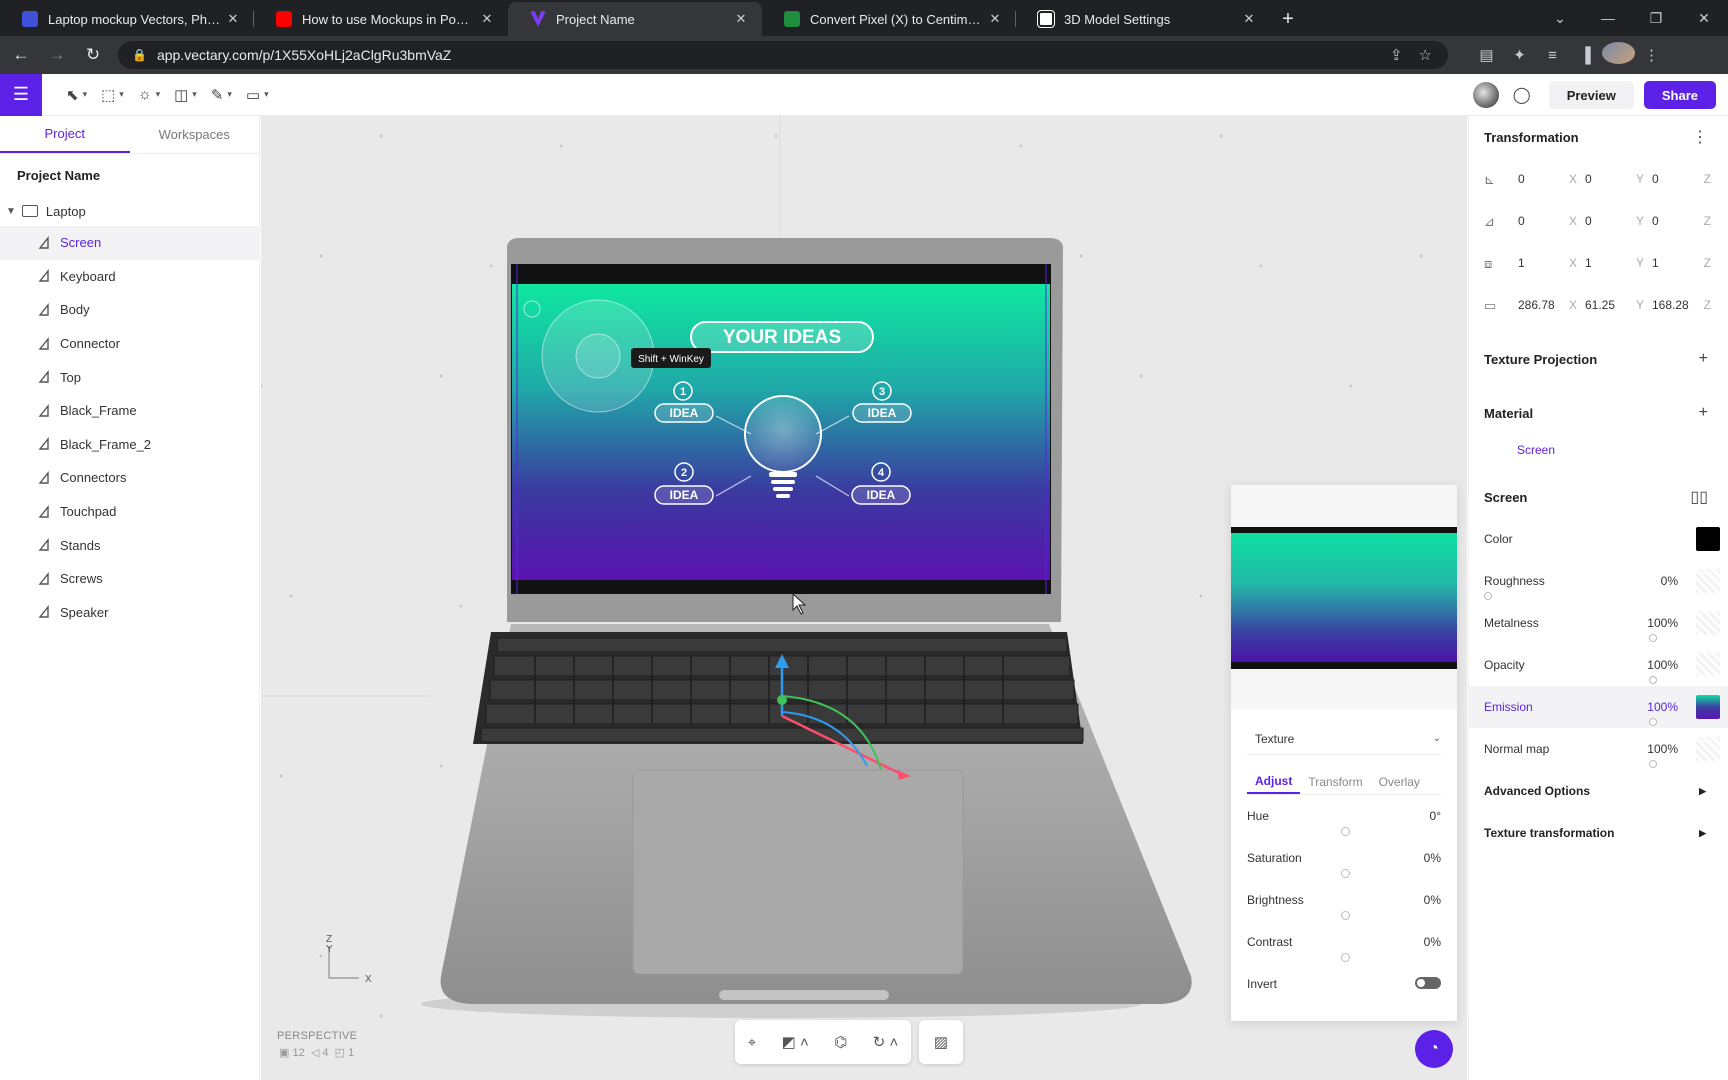 The image size is (1728, 1080). What do you see at coordinates (752, 1042) in the screenshot?
I see `focus-icon: ⌖` at bounding box center [752, 1042].